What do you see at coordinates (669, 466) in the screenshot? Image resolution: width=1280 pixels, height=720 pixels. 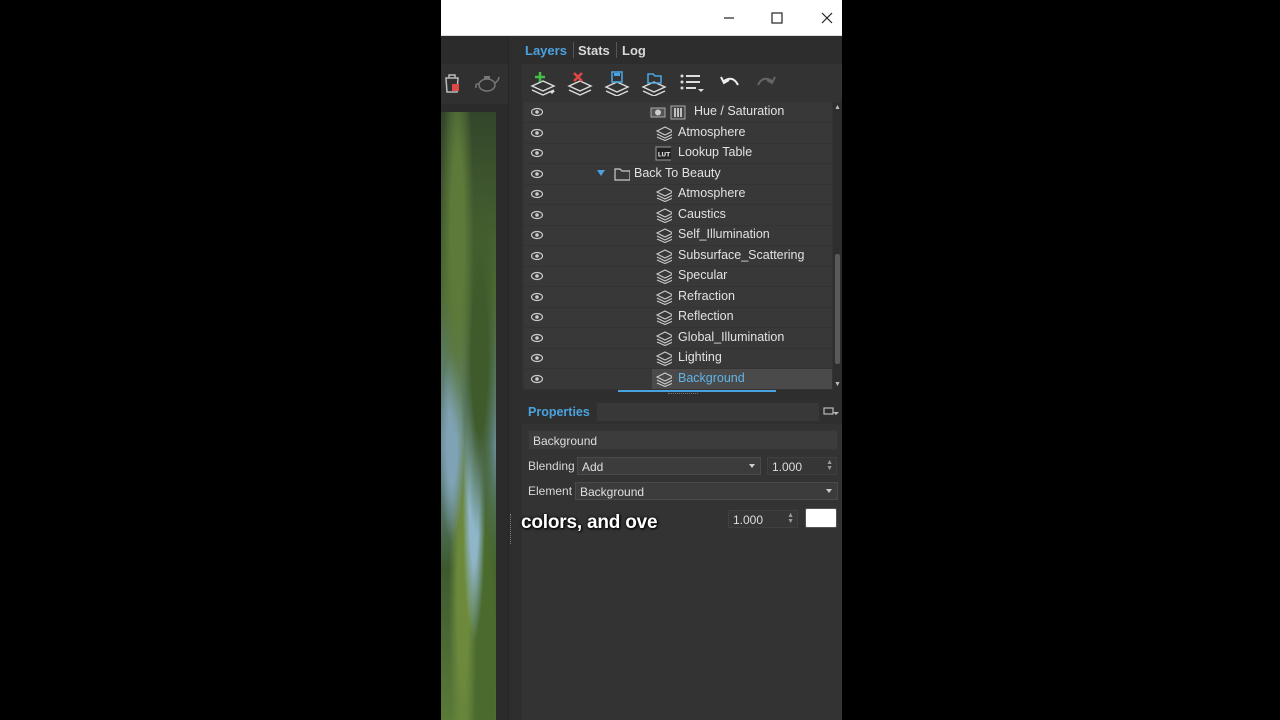 I see `blending-select: Add` at bounding box center [669, 466].